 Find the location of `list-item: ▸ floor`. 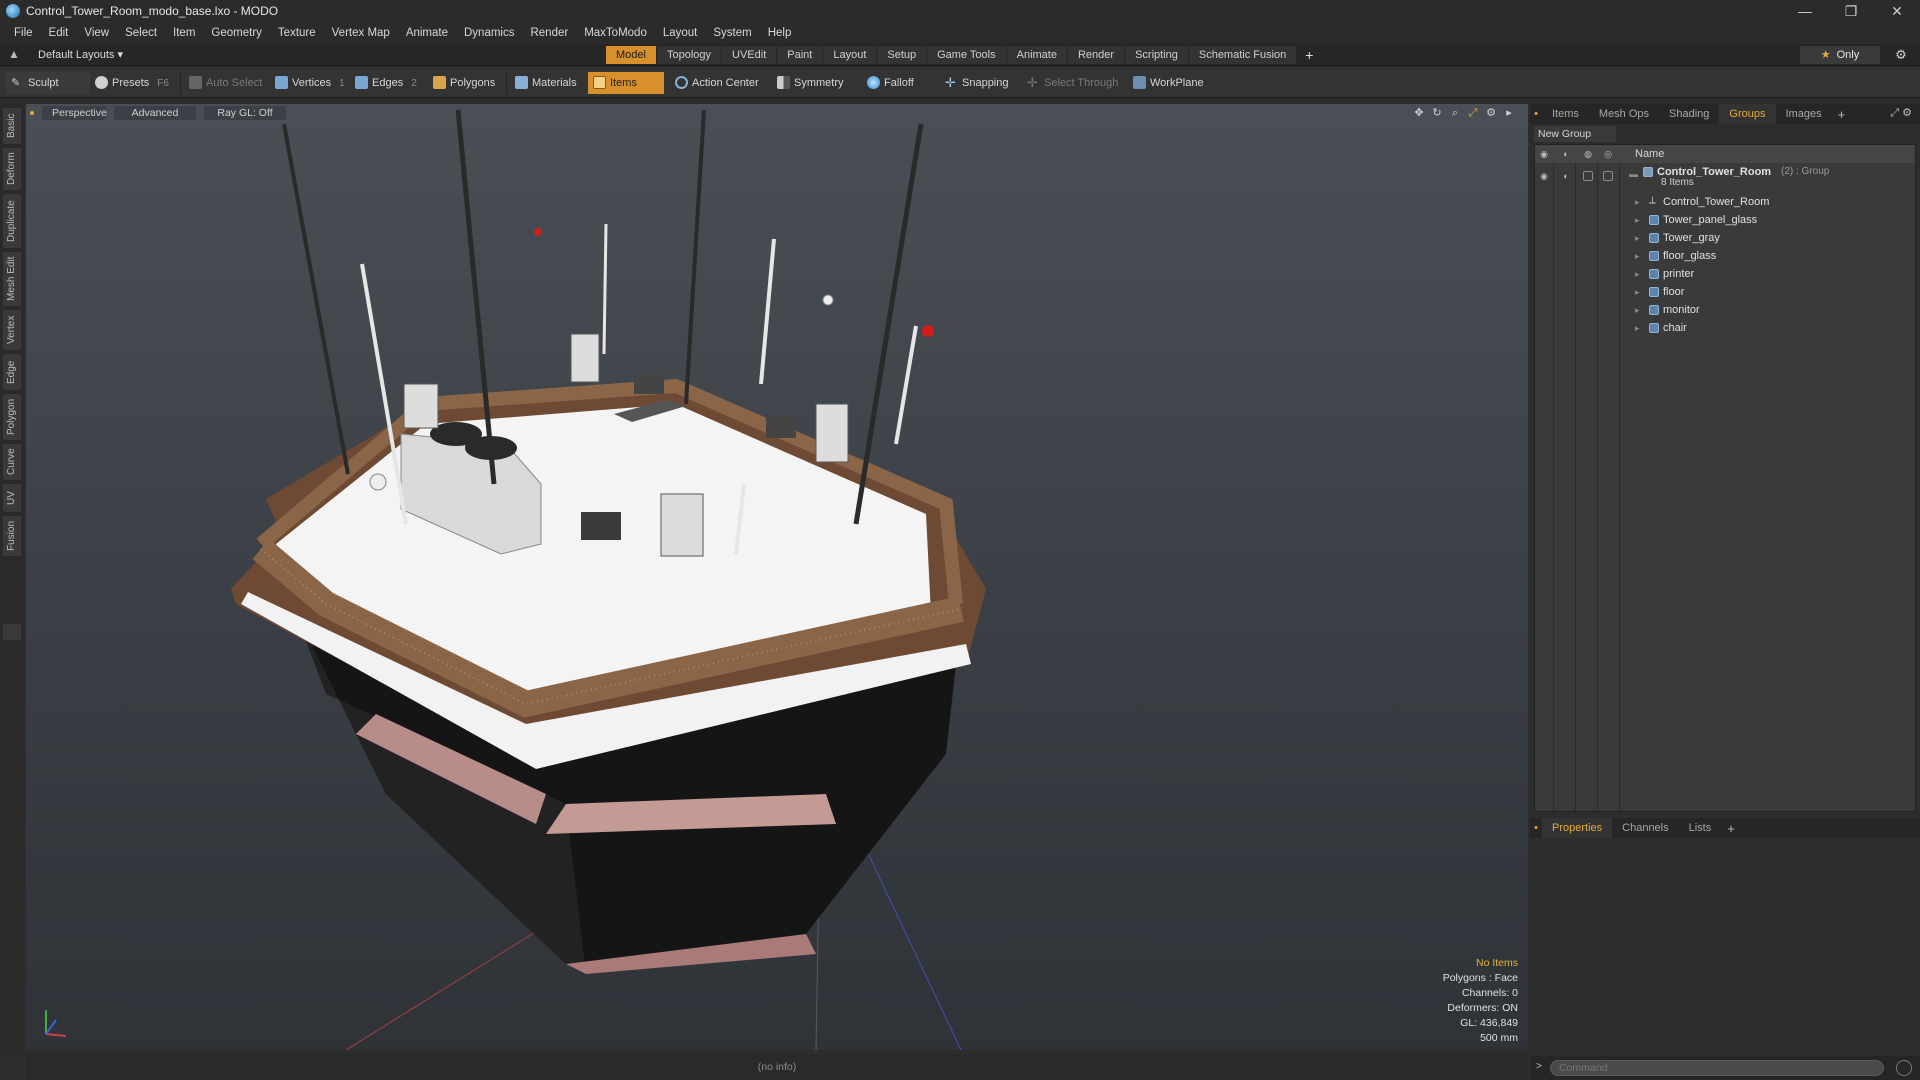

list-item: ▸ floor is located at coordinates (1725, 292).